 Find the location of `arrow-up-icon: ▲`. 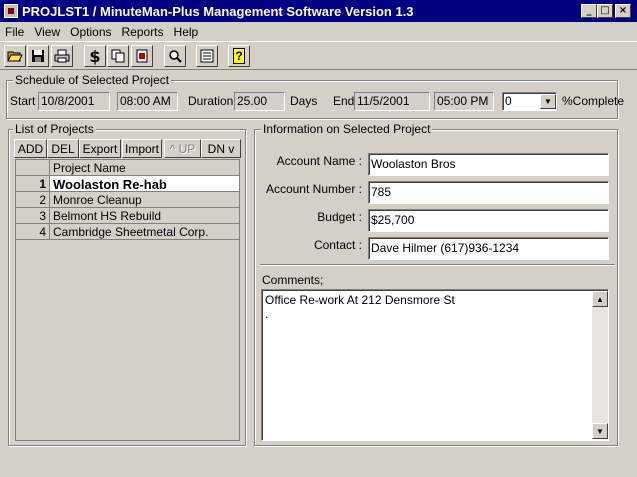

arrow-up-icon: ▲ is located at coordinates (600, 299).